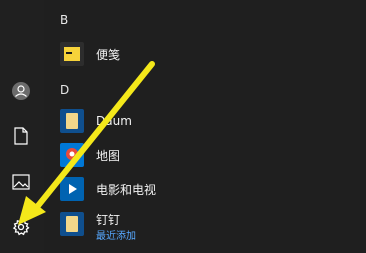 The width and height of the screenshot is (366, 253). I want to click on app-label: 钉钉, so click(108, 219).